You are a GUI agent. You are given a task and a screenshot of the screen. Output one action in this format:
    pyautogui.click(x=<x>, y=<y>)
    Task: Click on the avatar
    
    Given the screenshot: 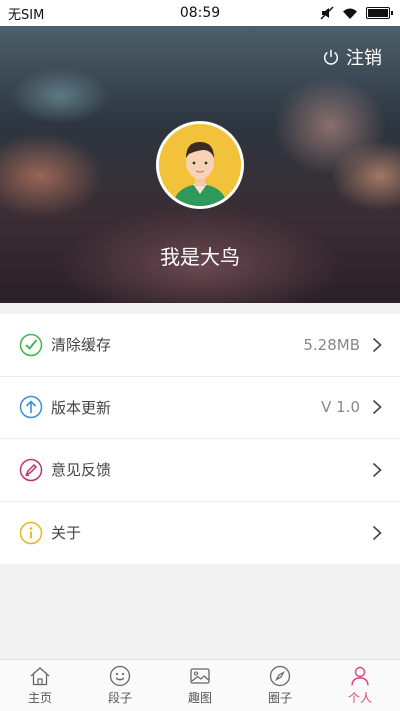 What is the action you would take?
    pyautogui.click(x=200, y=165)
    